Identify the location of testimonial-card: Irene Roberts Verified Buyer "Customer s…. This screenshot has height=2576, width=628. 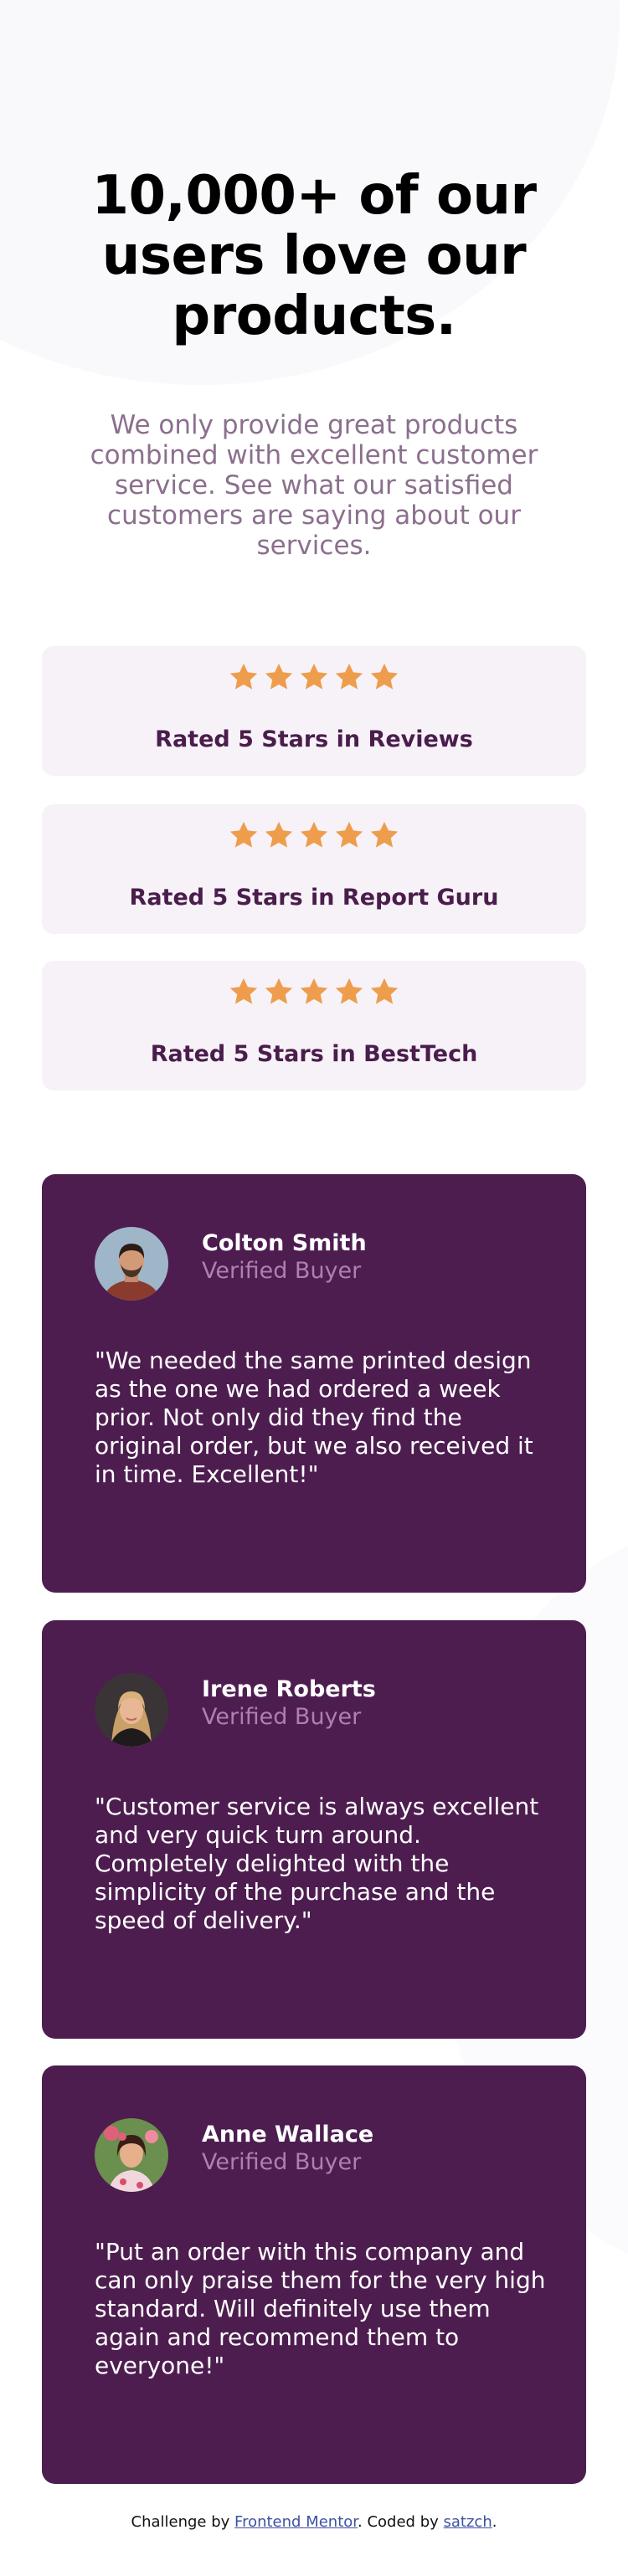
(314, 1829).